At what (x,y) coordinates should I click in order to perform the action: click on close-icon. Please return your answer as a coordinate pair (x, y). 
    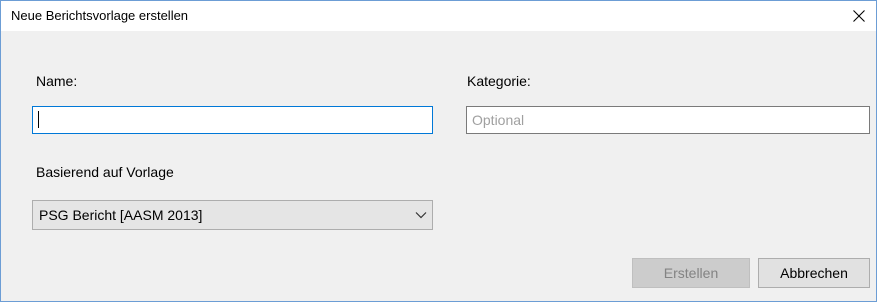
    Looking at the image, I should click on (859, 16).